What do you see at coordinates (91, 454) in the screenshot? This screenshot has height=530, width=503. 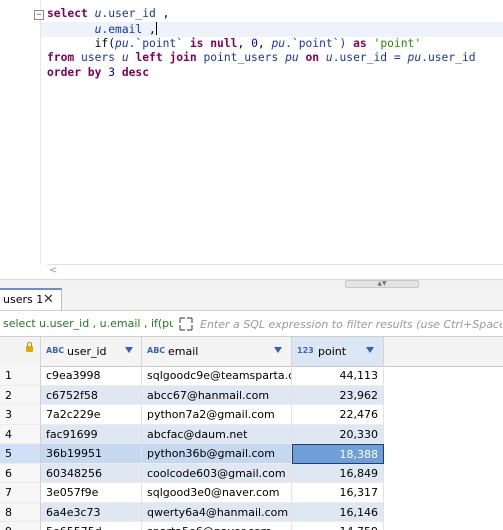 I see `cell-user-id: 36b19951` at bounding box center [91, 454].